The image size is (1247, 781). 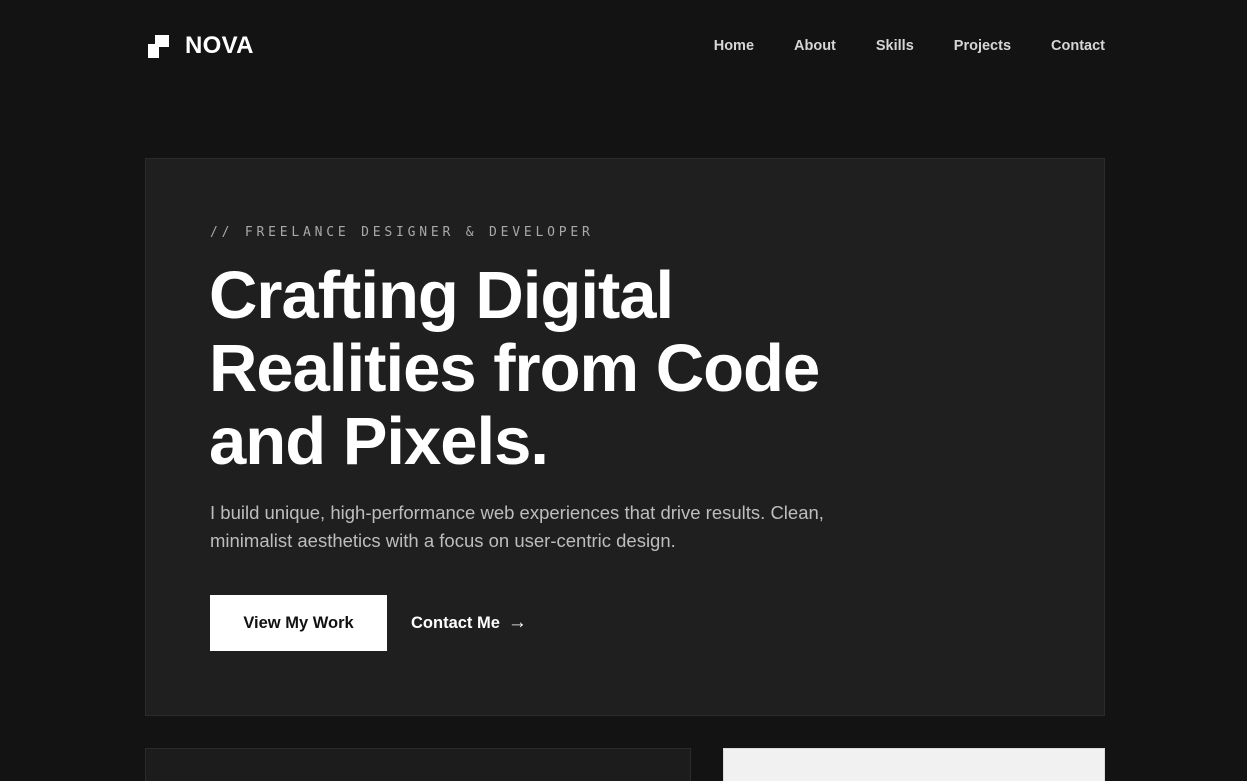 What do you see at coordinates (895, 46) in the screenshot?
I see `nav-item-skills: Skills` at bounding box center [895, 46].